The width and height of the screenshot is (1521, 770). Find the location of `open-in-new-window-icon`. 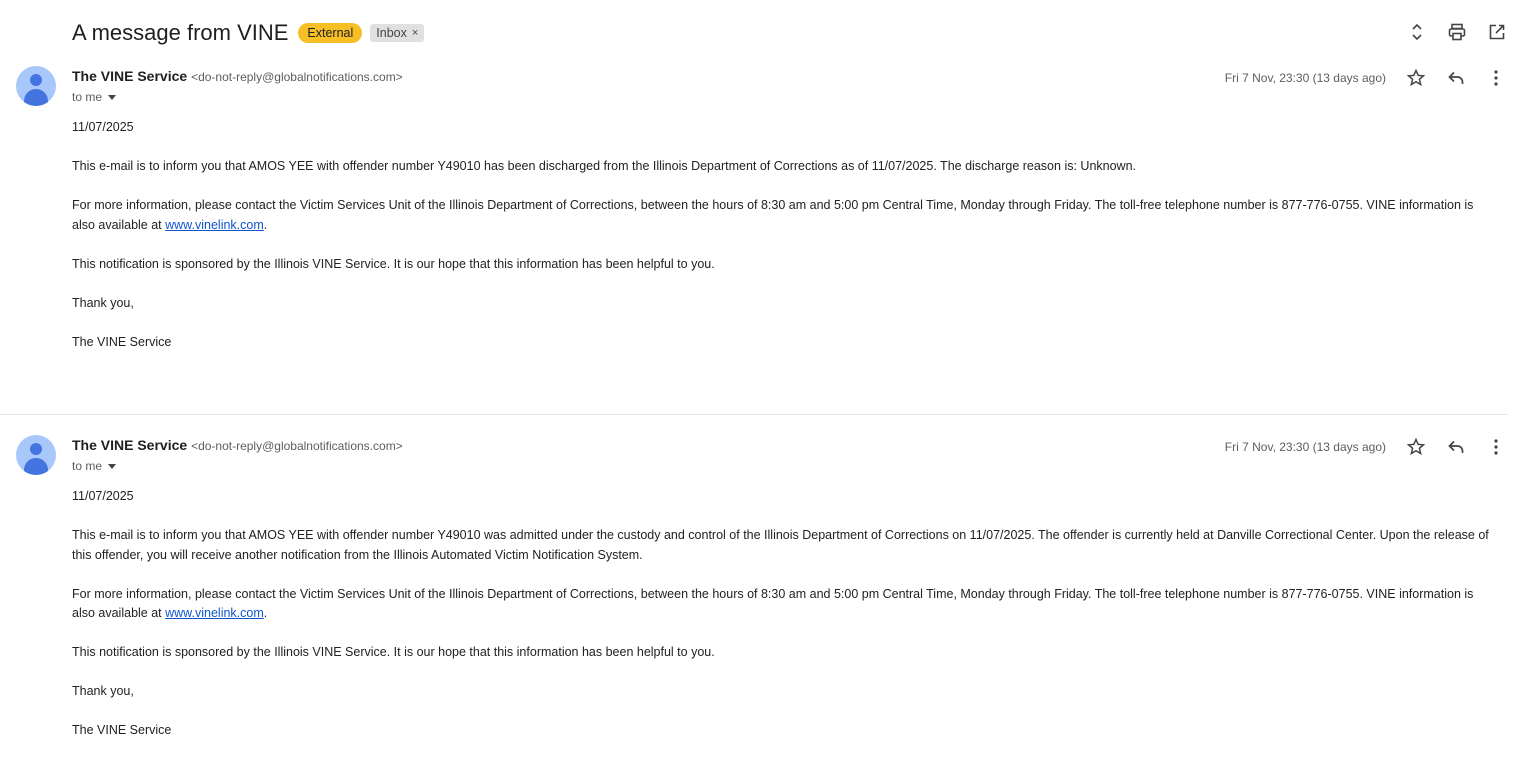

open-in-new-window-icon is located at coordinates (1497, 32).